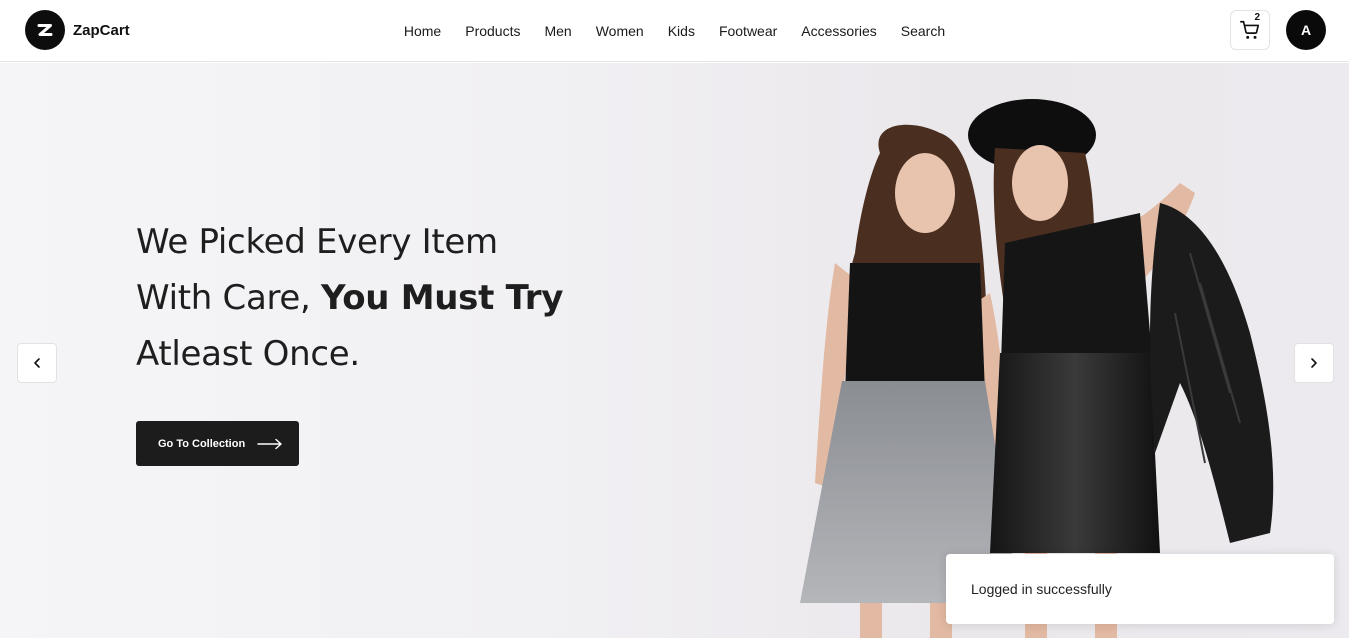 The image size is (1349, 638). What do you see at coordinates (748, 31) in the screenshot?
I see `nav-footwear: Footwear` at bounding box center [748, 31].